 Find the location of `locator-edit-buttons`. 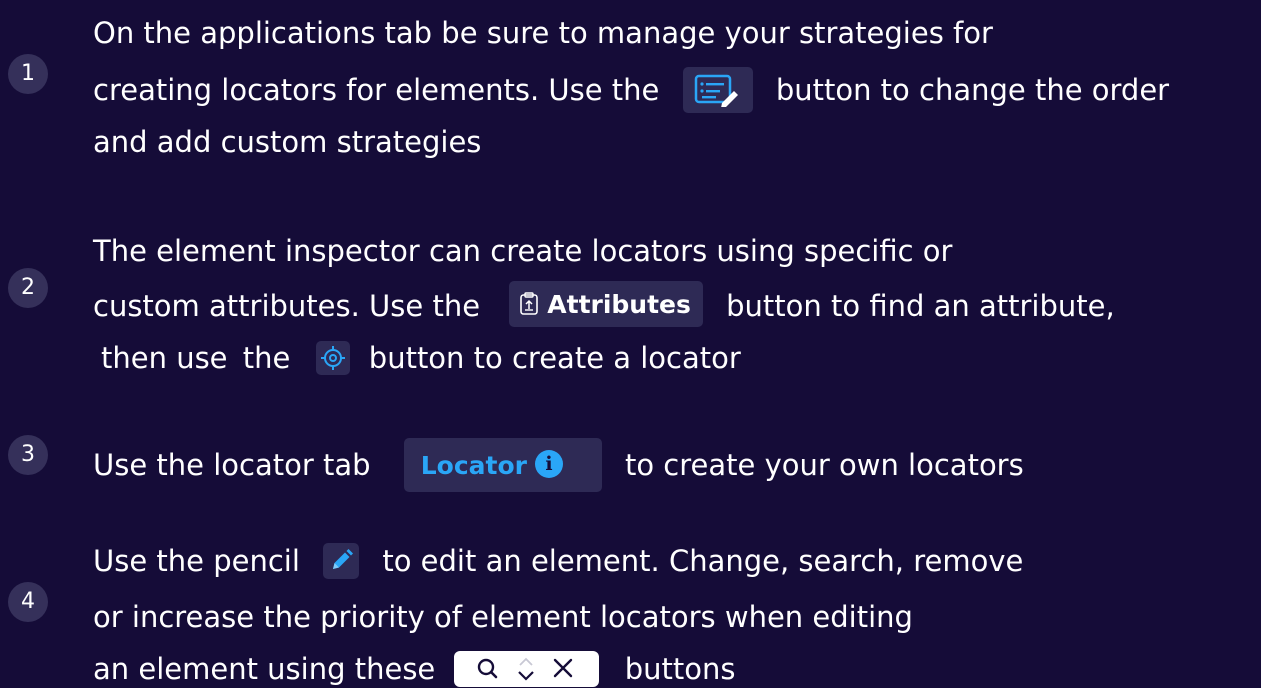

locator-edit-buttons is located at coordinates (527, 669).